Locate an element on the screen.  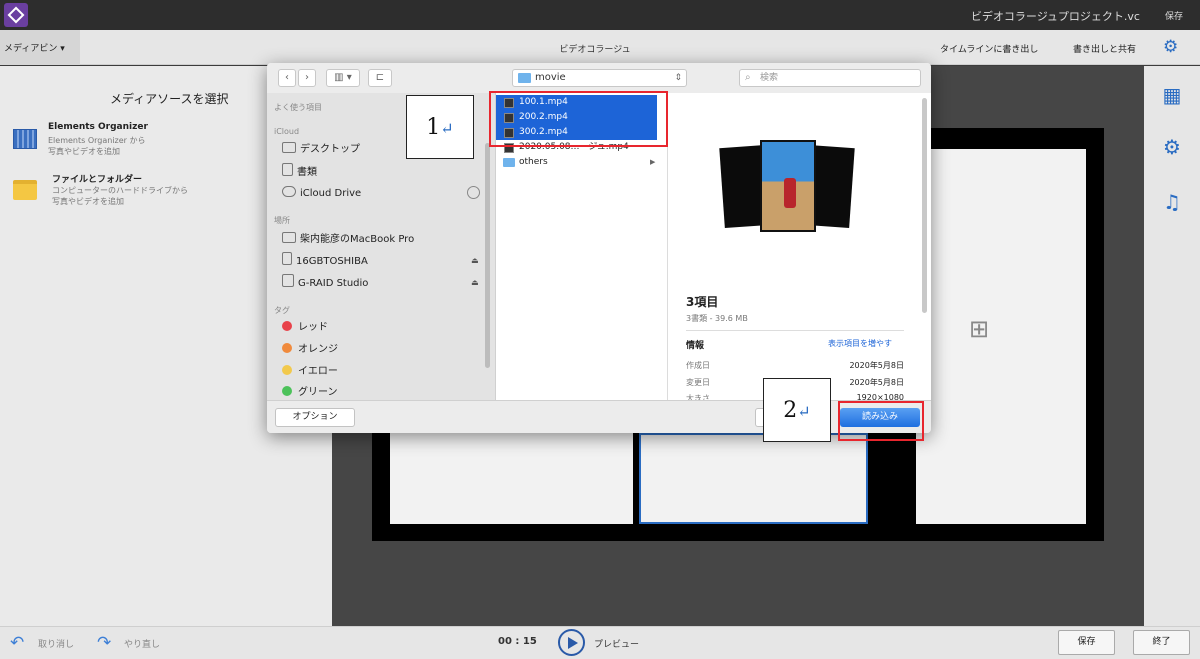
red-tag-dot is located at coordinates (287, 326).